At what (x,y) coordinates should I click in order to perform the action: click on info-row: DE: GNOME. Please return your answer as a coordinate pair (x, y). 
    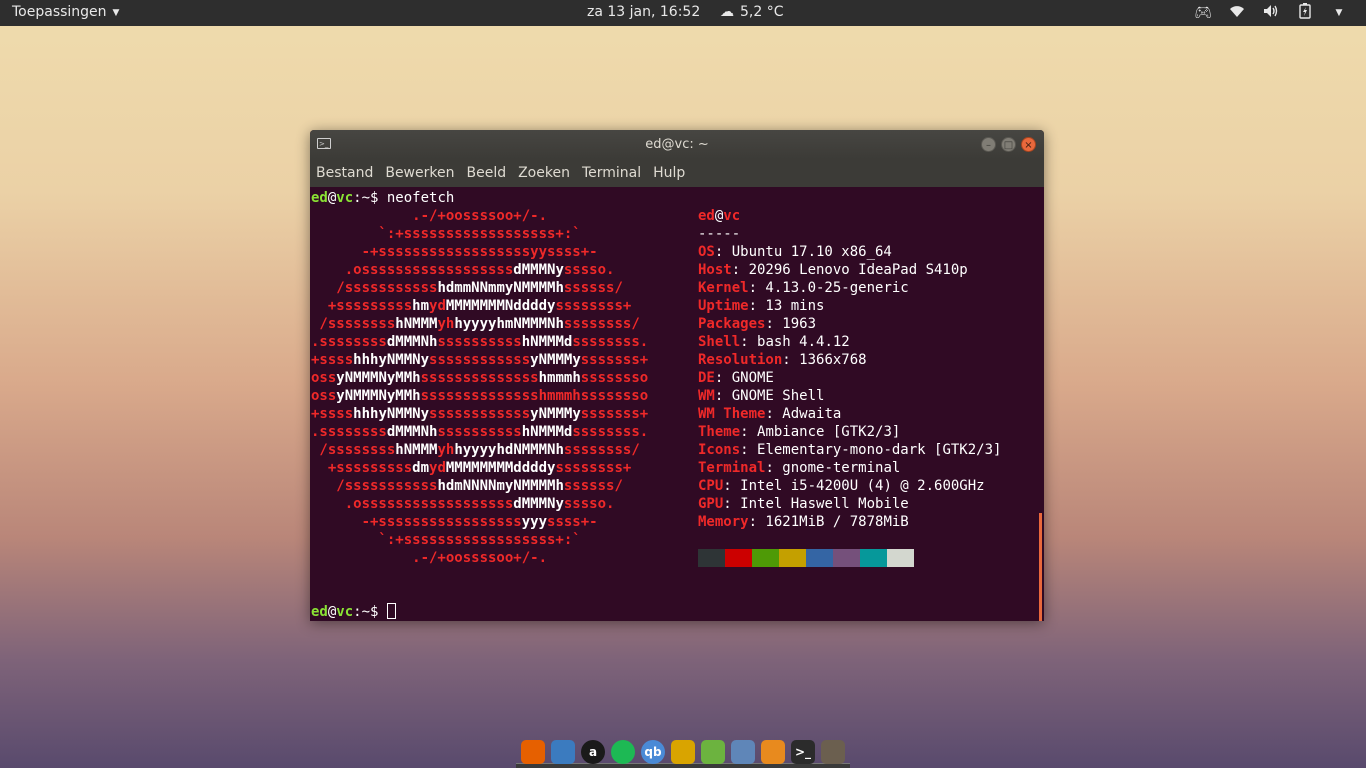
    Looking at the image, I should click on (736, 378).